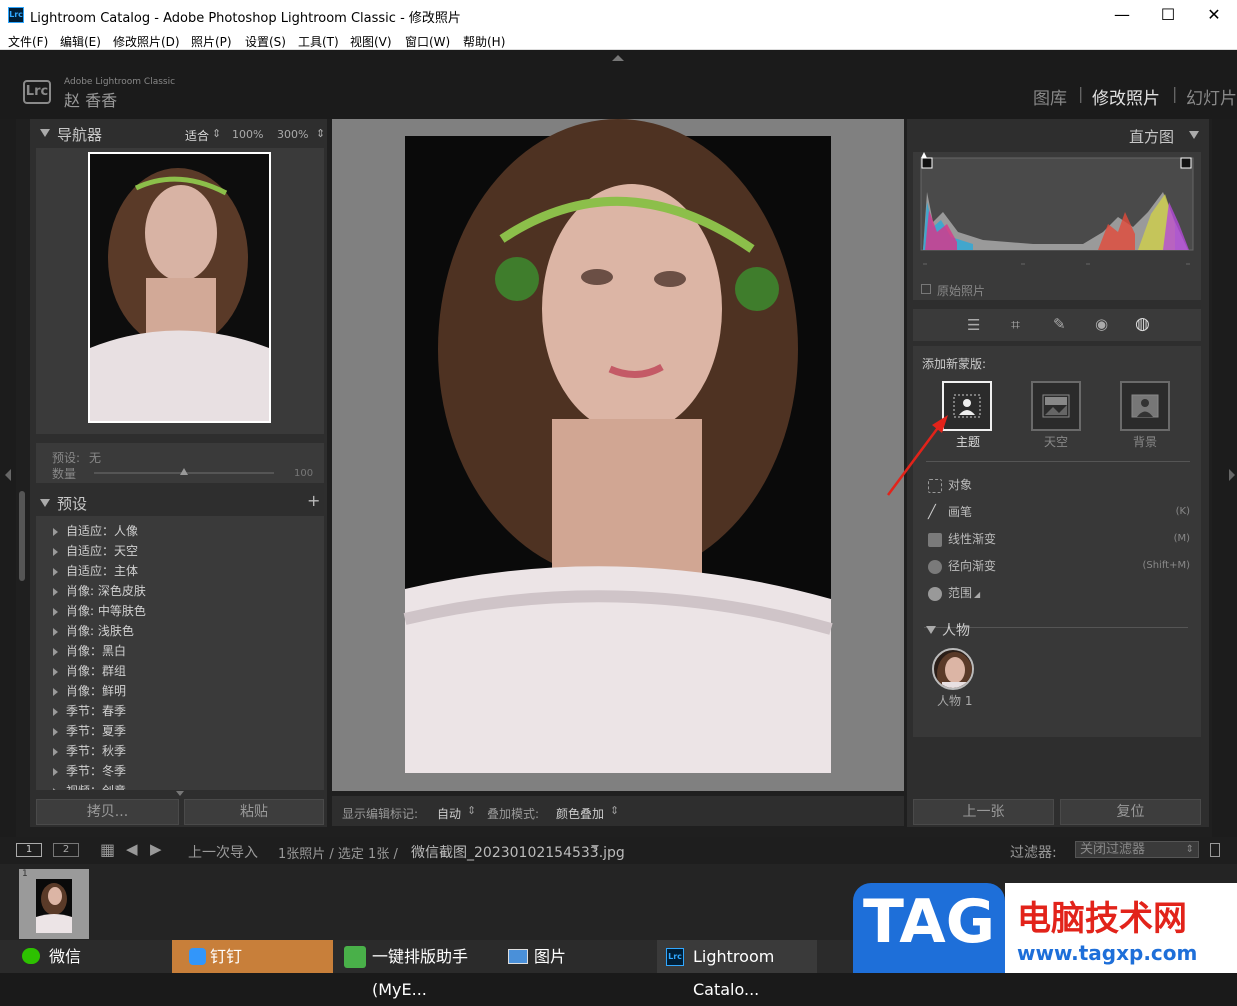  Describe the element at coordinates (1059, 324) in the screenshot. I see `healing-bandage-icon: ✎` at that location.